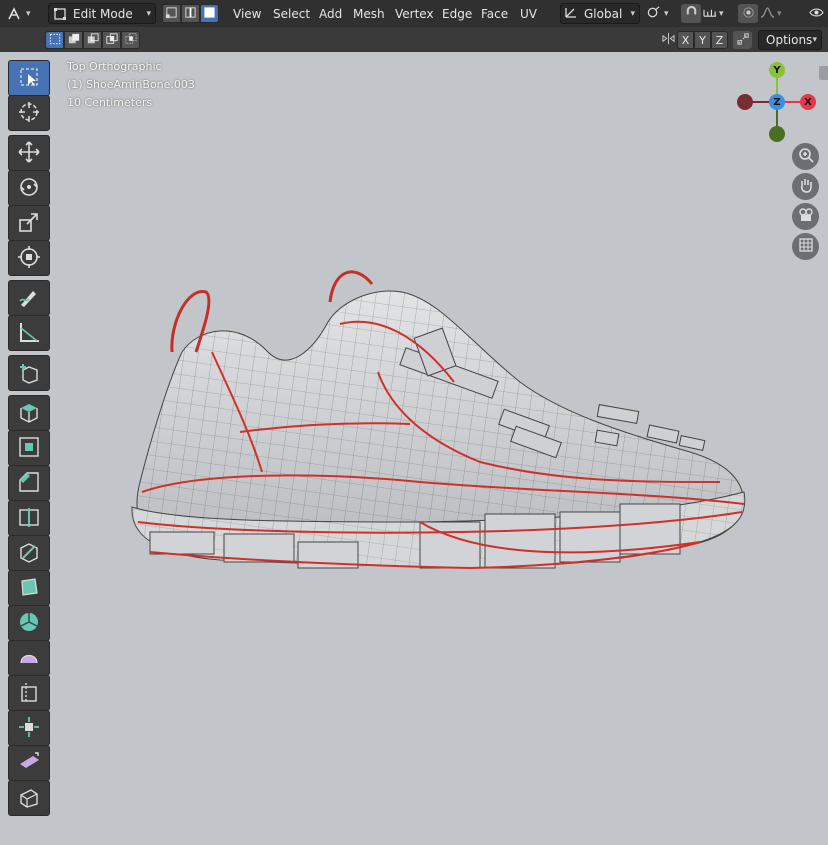 This screenshot has width=828, height=845. What do you see at coordinates (767, 14) in the screenshot?
I see `falloff-curve-icon` at bounding box center [767, 14].